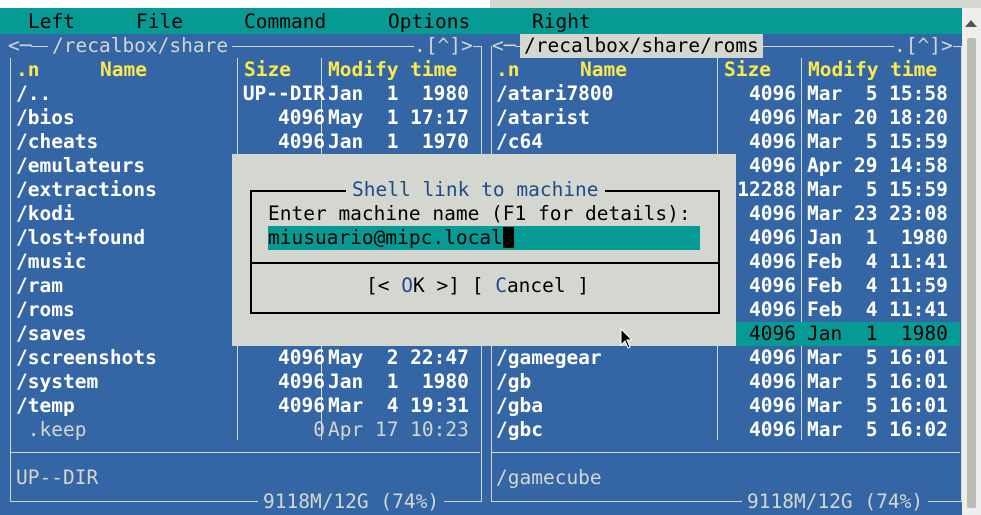 This screenshot has width=981, height=515. Describe the element at coordinates (725, 358) in the screenshot. I see `file-row: /gamegear 4096 Mar 5 16:01` at that location.